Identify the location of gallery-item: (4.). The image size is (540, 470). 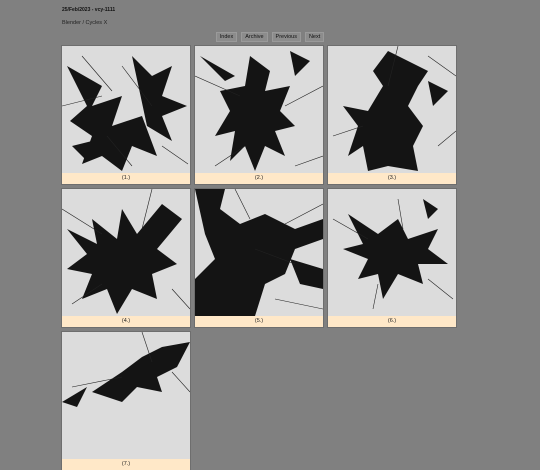
(126, 258).